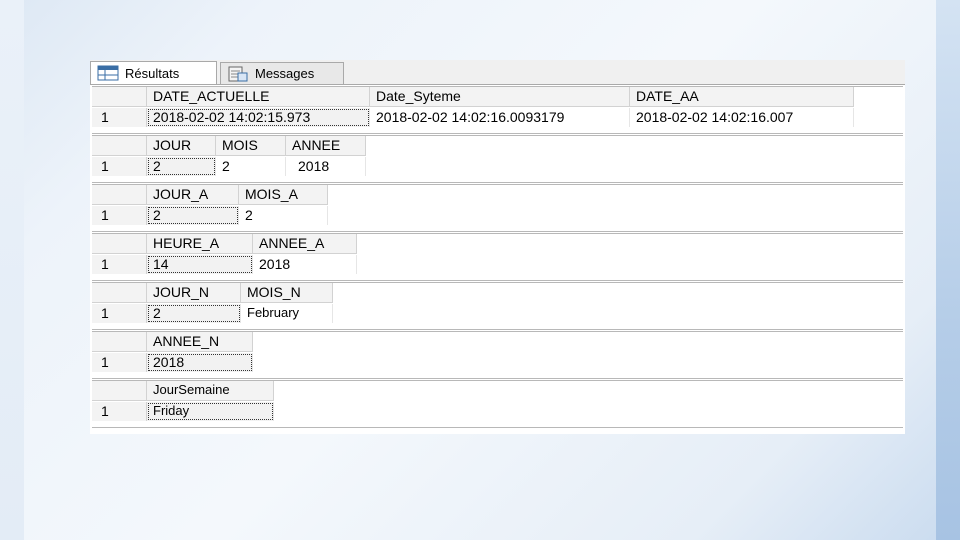  What do you see at coordinates (500, 117) in the screenshot?
I see `grid-cell: 2018-02-02 14:02:16.0093179` at bounding box center [500, 117].